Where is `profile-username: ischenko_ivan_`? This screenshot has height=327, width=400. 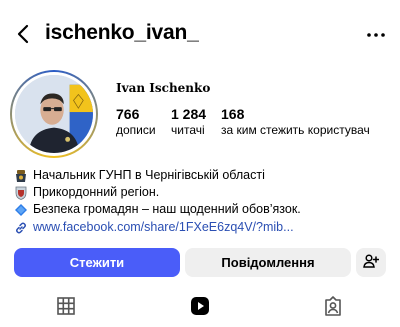
profile-username: ischenko_ivan_ is located at coordinates (122, 32).